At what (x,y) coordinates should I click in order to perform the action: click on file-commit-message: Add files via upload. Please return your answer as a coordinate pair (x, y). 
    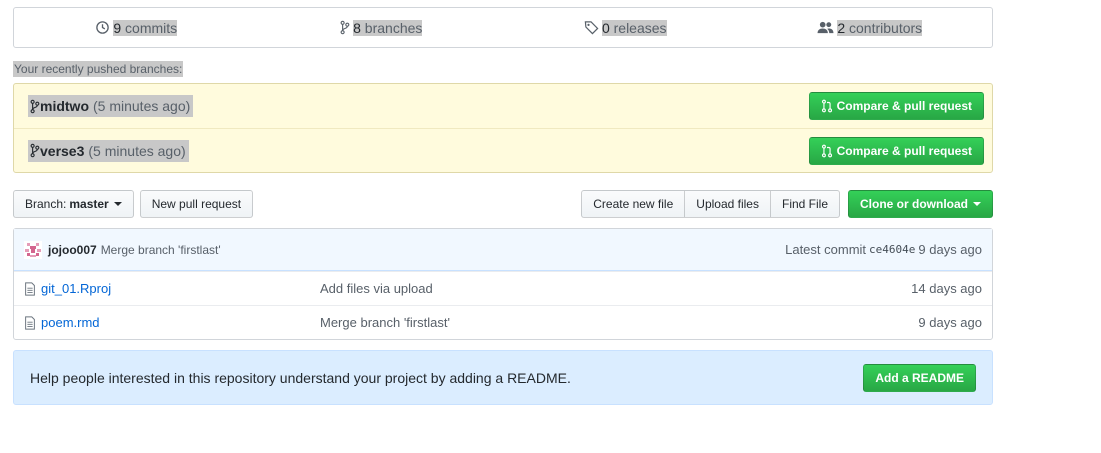
    Looking at the image, I should click on (615, 288).